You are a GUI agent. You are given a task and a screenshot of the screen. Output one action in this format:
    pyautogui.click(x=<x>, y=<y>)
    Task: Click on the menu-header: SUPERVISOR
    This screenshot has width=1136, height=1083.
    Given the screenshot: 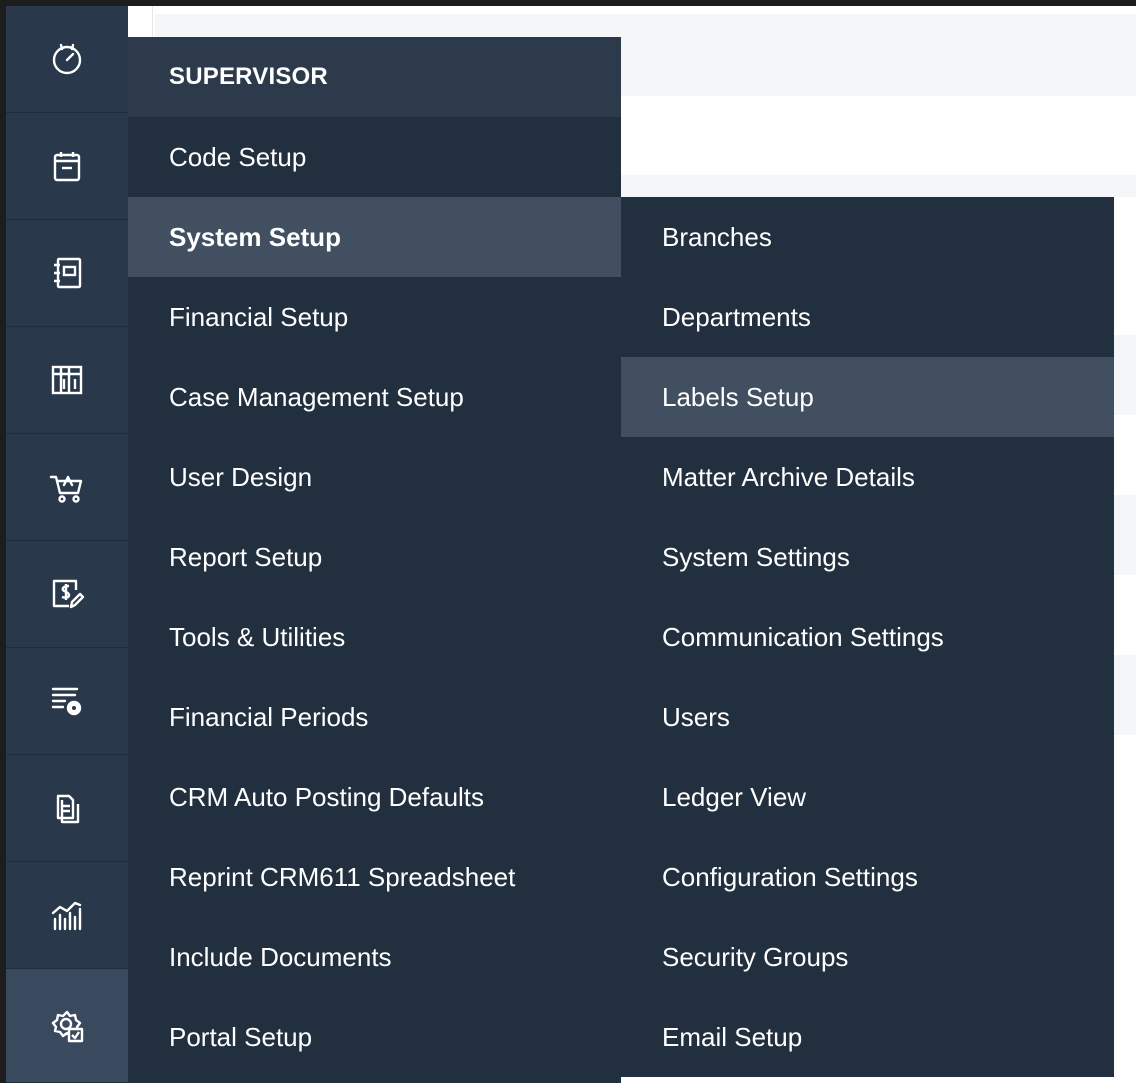 What is the action you would take?
    pyautogui.click(x=374, y=77)
    